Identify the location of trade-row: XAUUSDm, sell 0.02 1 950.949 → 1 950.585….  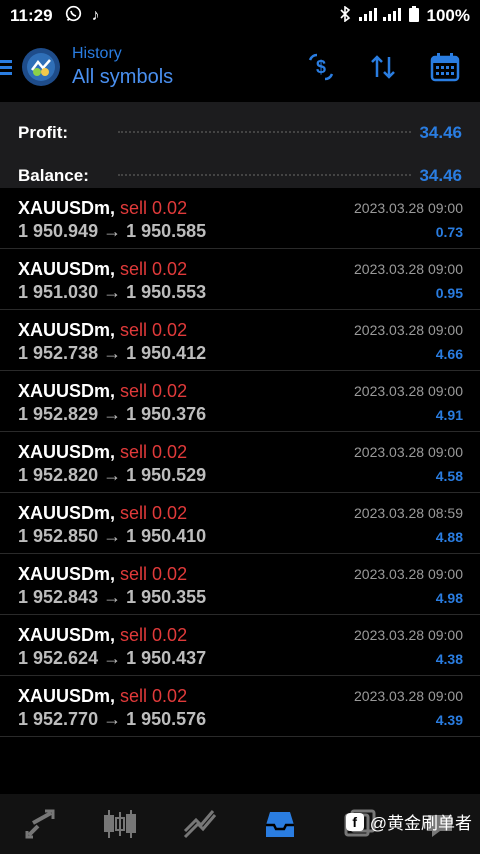
(240, 218).